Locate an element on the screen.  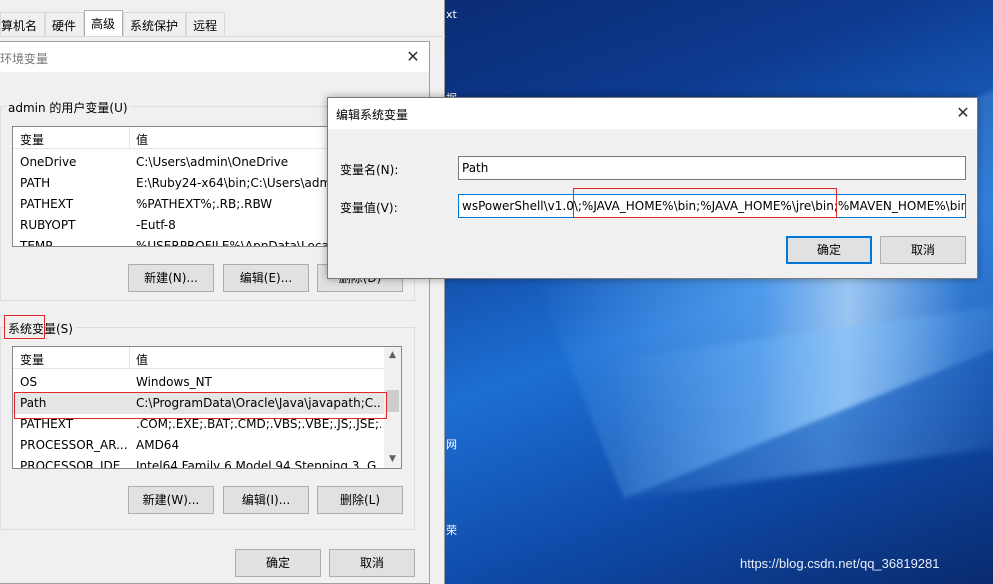
tab-advanced: 高级 is located at coordinates (104, 23).